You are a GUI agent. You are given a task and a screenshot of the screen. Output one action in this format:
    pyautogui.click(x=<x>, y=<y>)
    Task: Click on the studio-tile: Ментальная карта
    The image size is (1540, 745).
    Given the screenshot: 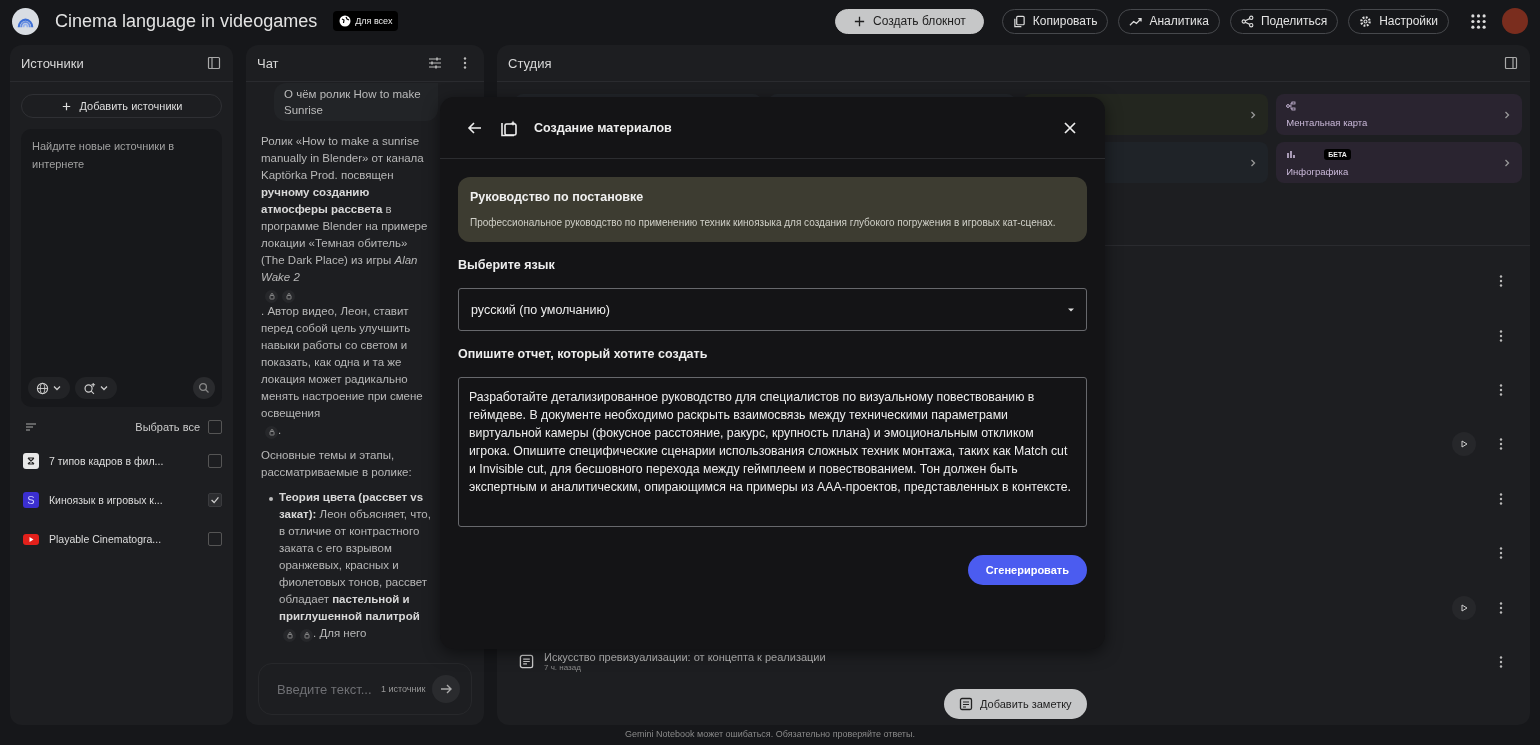 What is the action you would take?
    pyautogui.click(x=1399, y=114)
    